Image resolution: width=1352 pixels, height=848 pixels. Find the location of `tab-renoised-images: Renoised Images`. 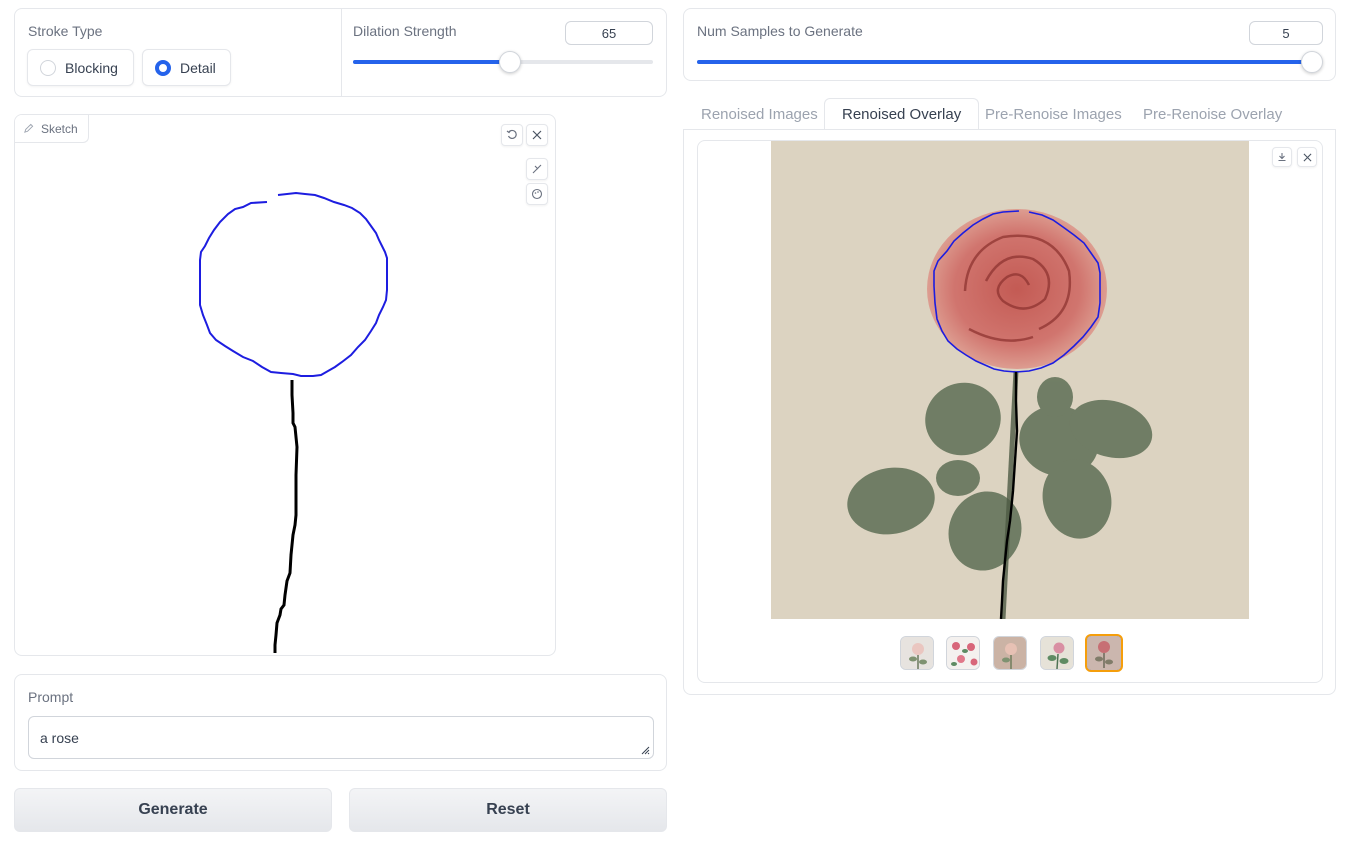

tab-renoised-images: Renoised Images is located at coordinates (759, 114).